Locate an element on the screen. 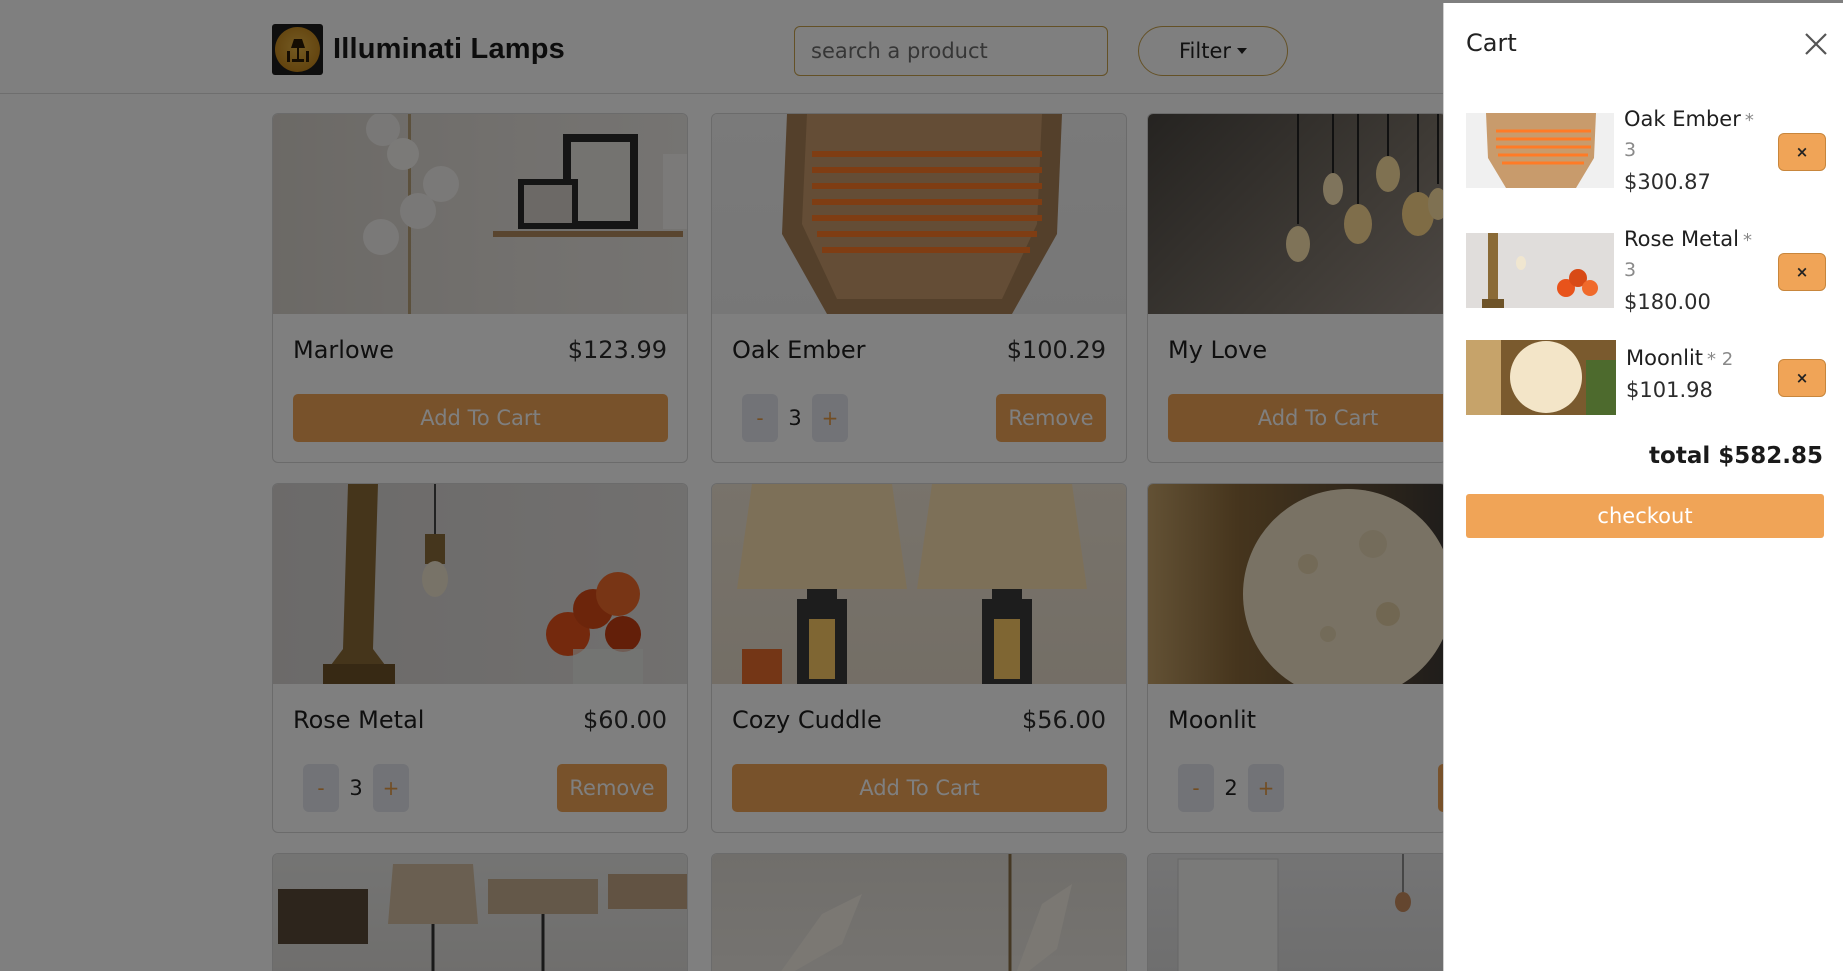 The image size is (1843, 971). cart-title: Cart is located at coordinates (1491, 43).